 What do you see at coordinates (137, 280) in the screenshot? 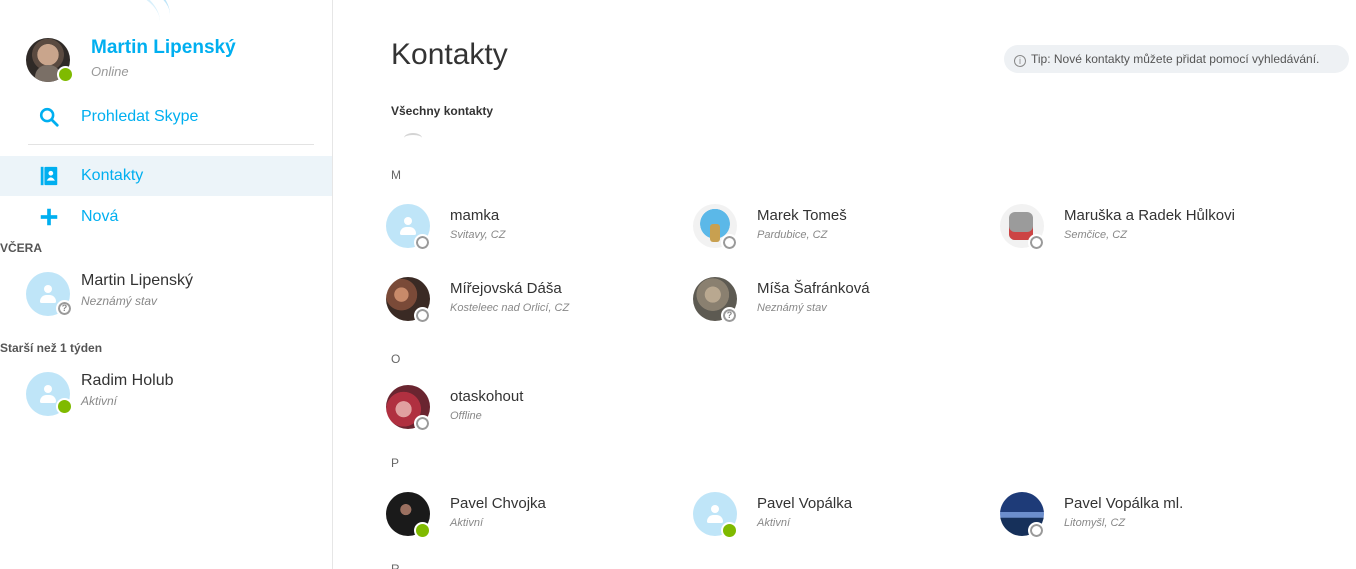
I see `recent-name: Martin Lipenský` at bounding box center [137, 280].